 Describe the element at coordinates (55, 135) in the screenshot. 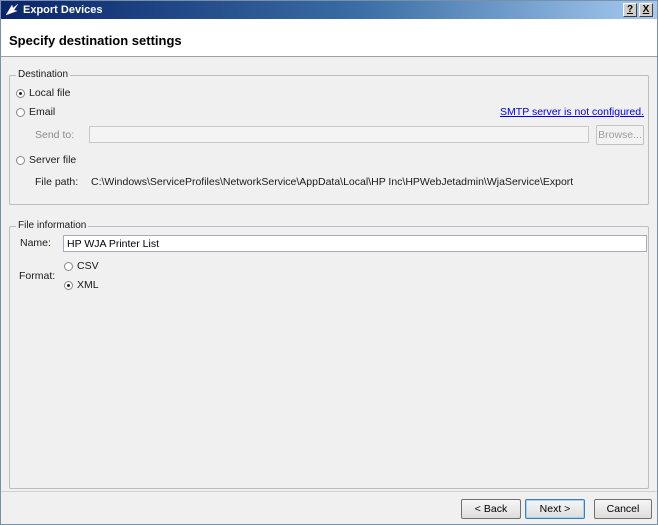

I see `send-to-label: Send to:` at that location.